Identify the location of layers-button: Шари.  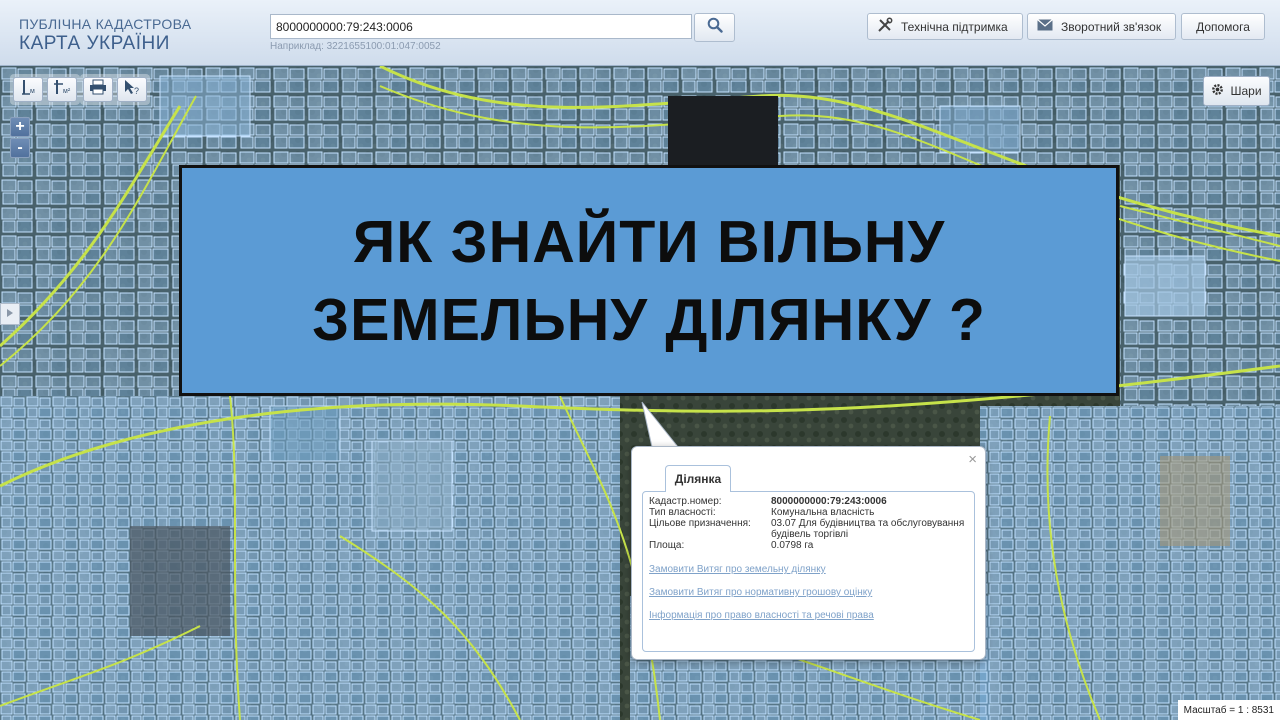
(1236, 91).